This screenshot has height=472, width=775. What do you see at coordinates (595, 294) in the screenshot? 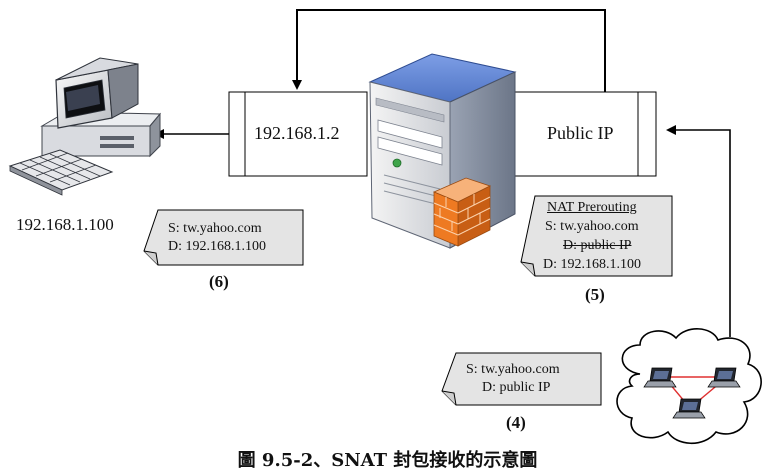
I see `step-5-label: (5)` at bounding box center [595, 294].